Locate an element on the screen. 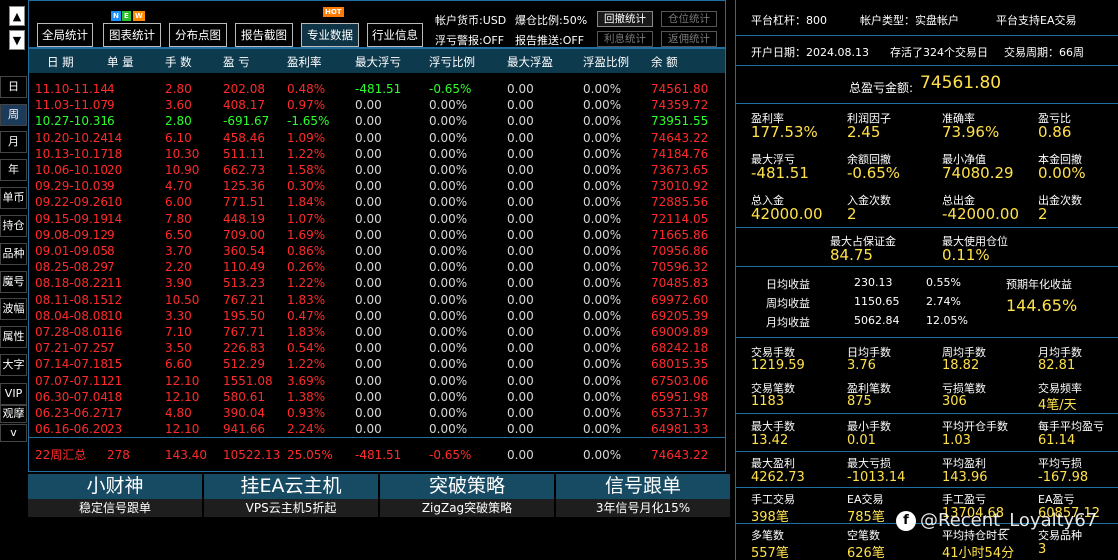 The width and height of the screenshot is (1118, 560). left-nav-button: 属性 is located at coordinates (13, 337).